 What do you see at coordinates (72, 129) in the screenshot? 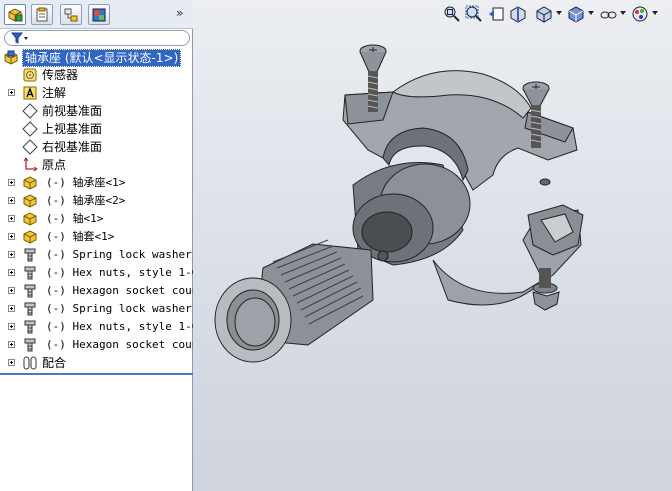
I see `tree-item-label: 上视基准面` at bounding box center [72, 129].